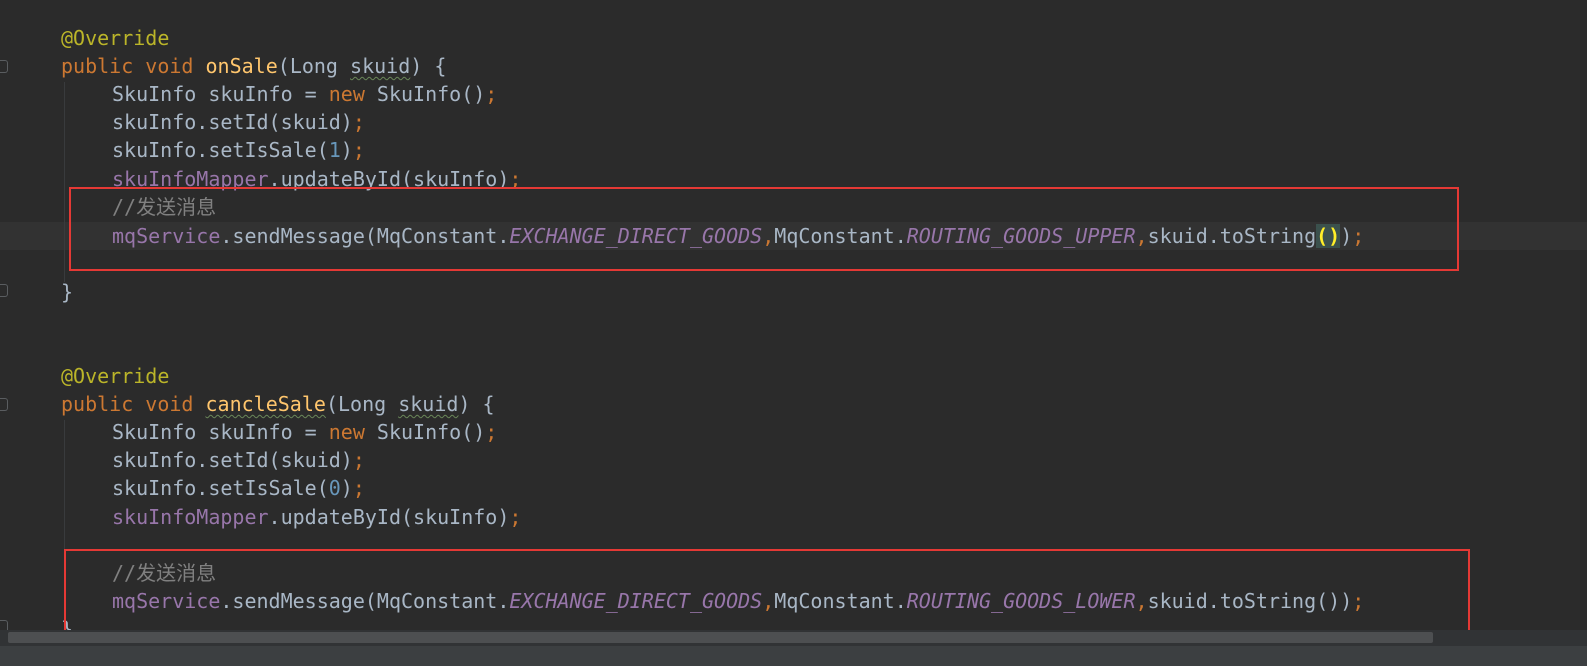  What do you see at coordinates (266, 404) in the screenshot?
I see `method-name-canclesale: cancleSale` at bounding box center [266, 404].